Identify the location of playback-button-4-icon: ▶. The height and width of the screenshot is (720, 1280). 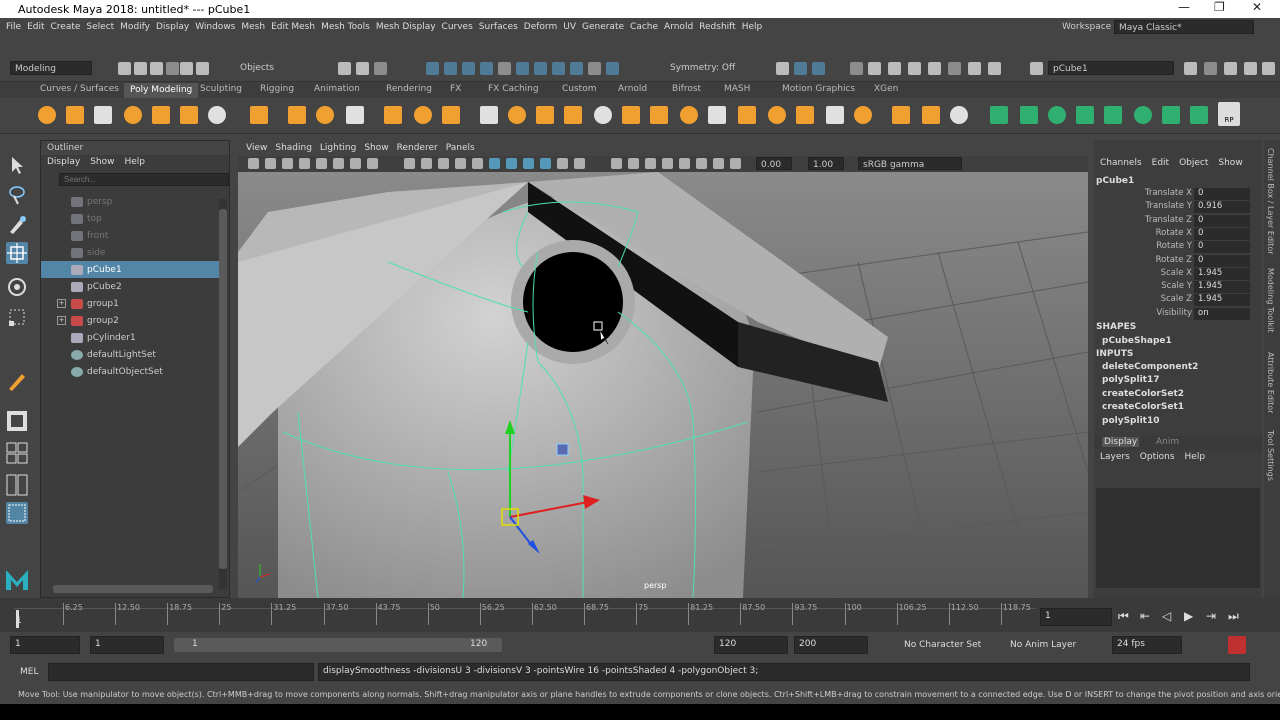
(1188, 616).